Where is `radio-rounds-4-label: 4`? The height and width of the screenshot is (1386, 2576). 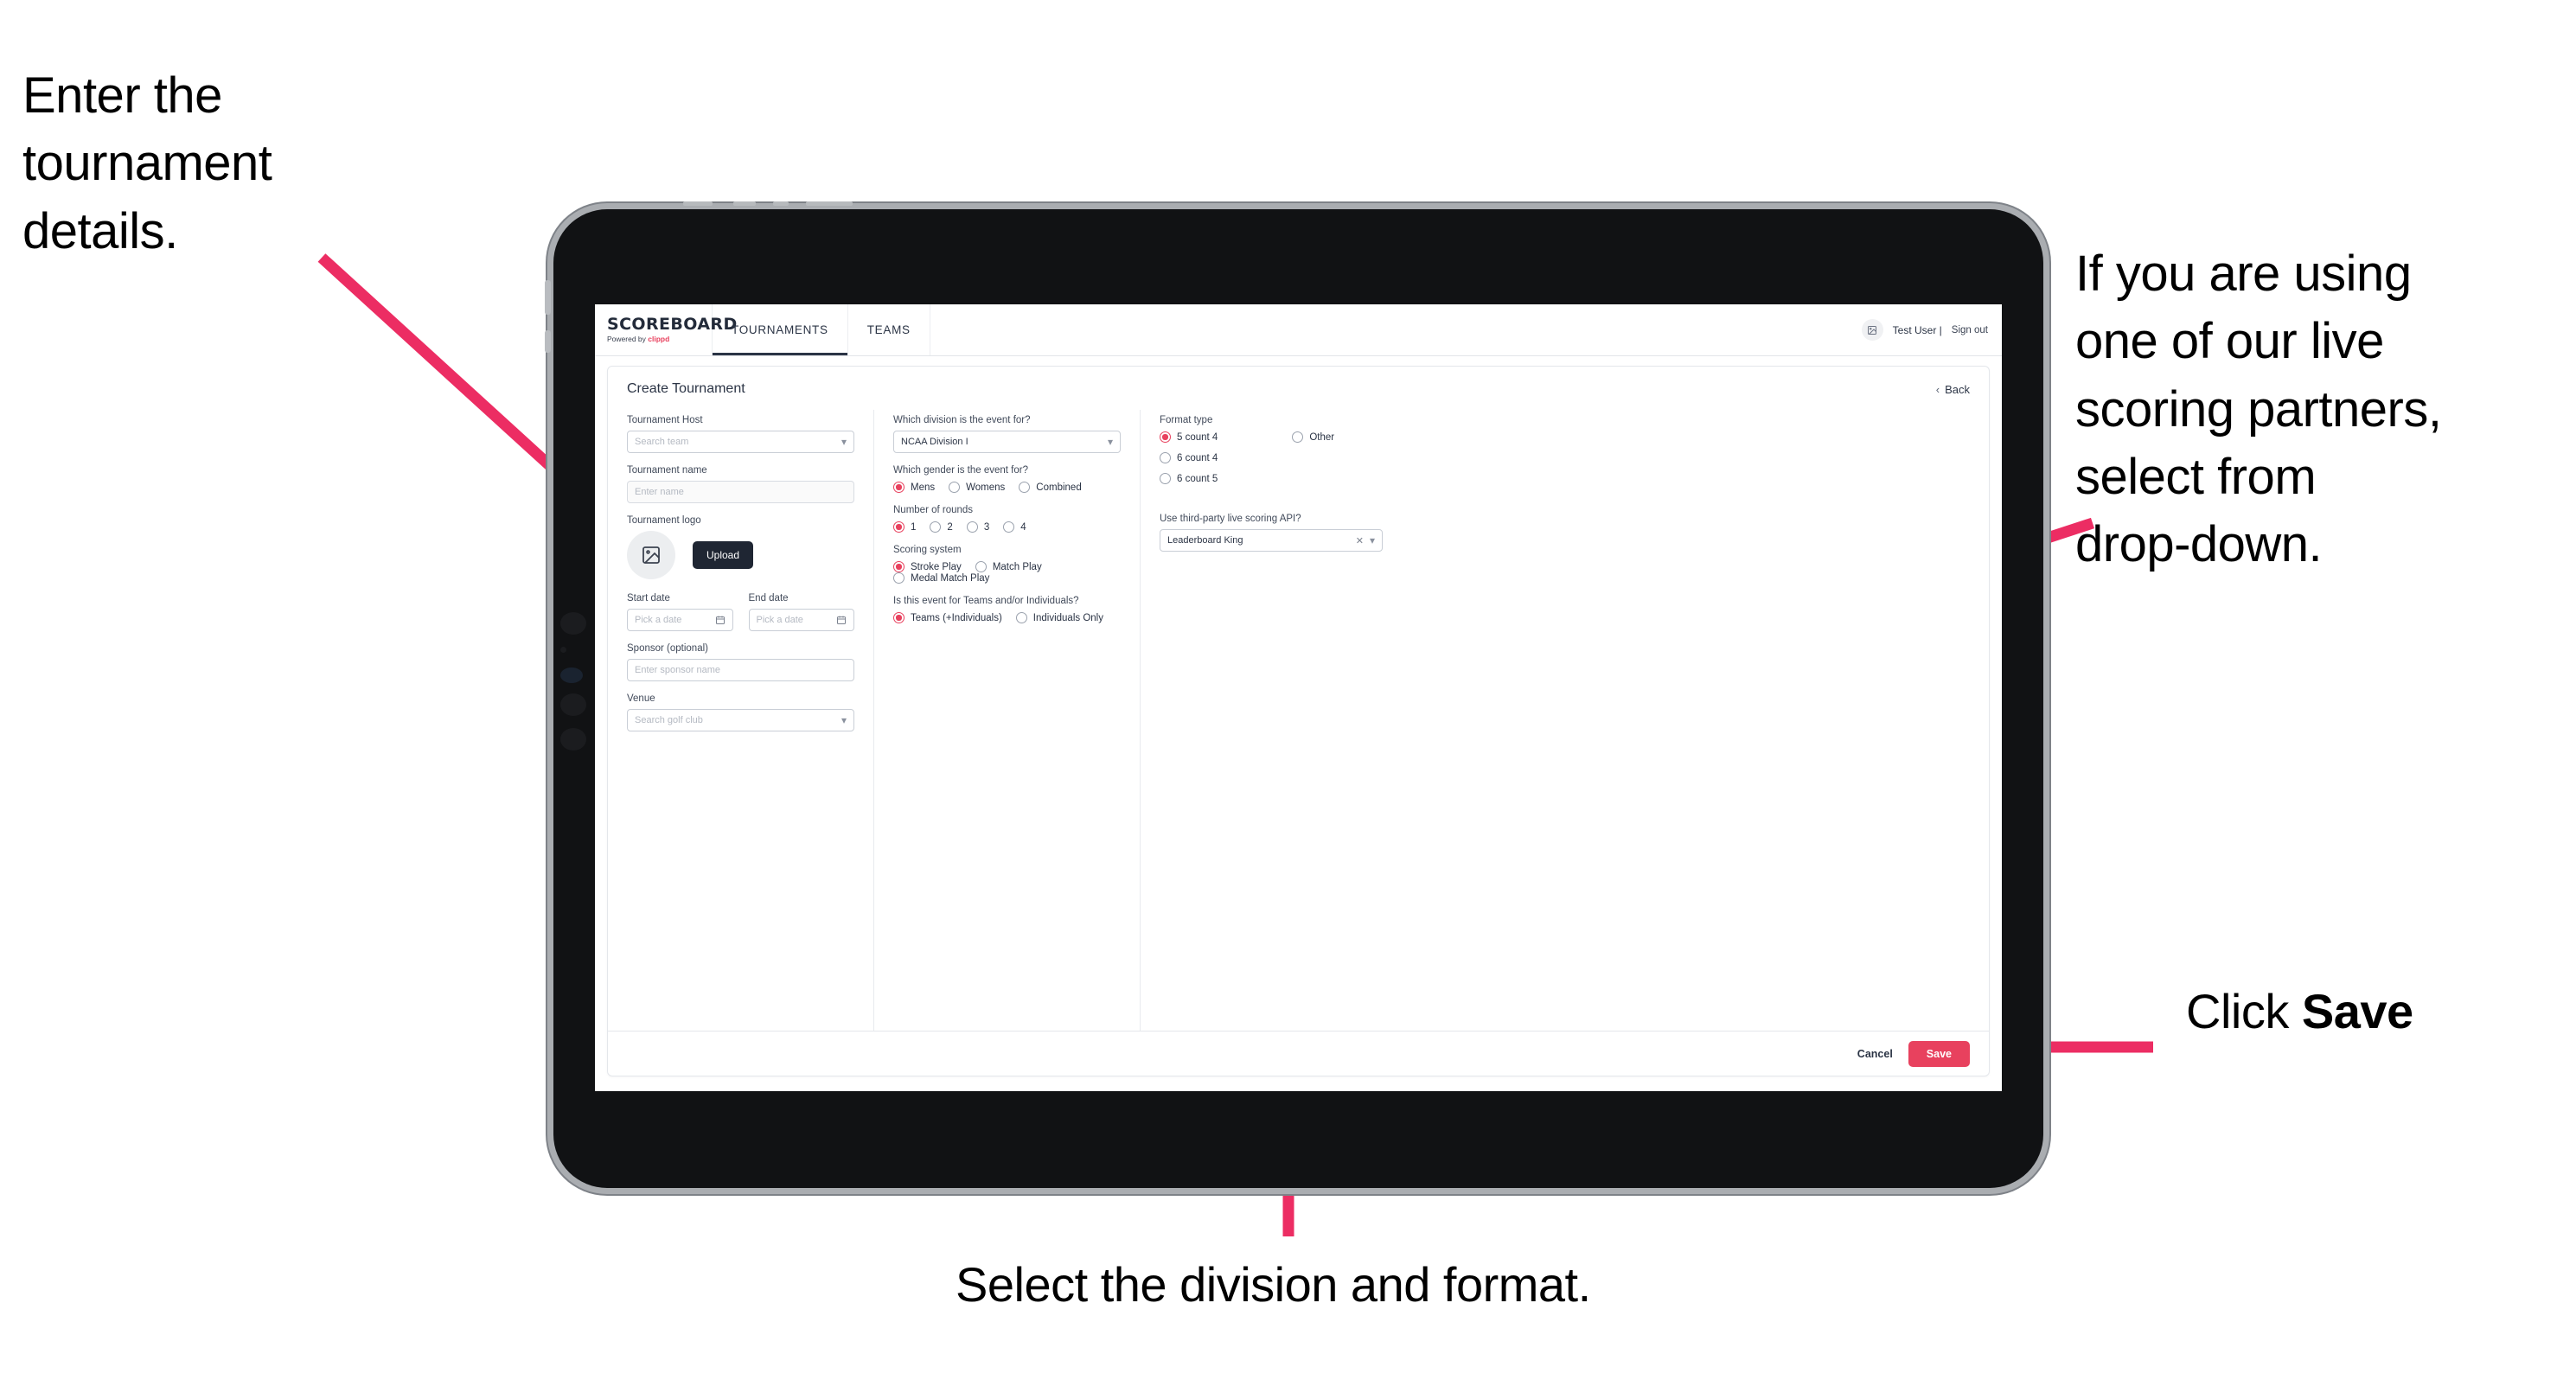
radio-rounds-4-label: 4 is located at coordinates (1023, 527).